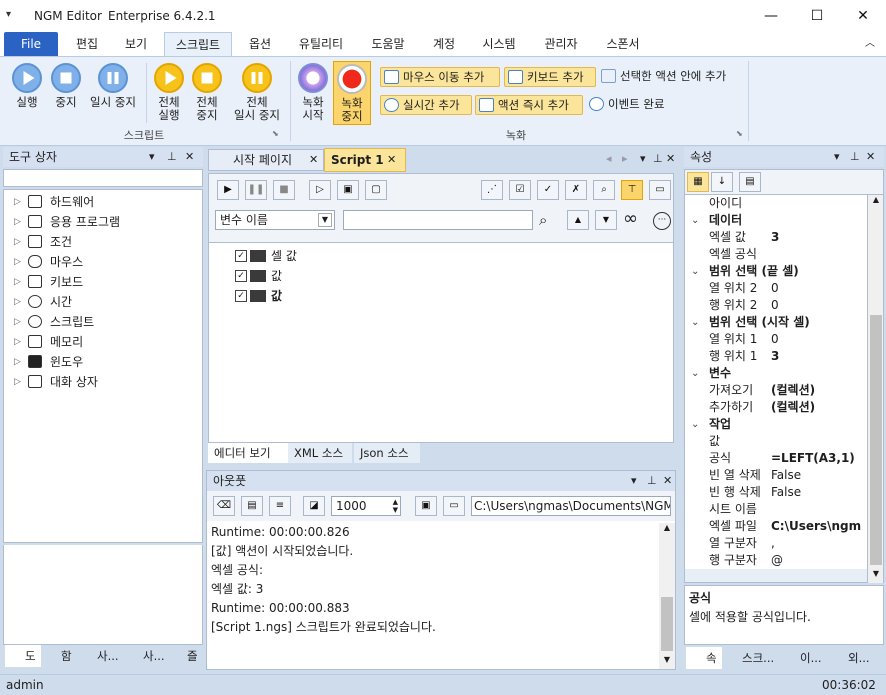 Image resolution: width=886 pixels, height=695 pixels. I want to click on script-node-value: ✓ 값, so click(258, 276).